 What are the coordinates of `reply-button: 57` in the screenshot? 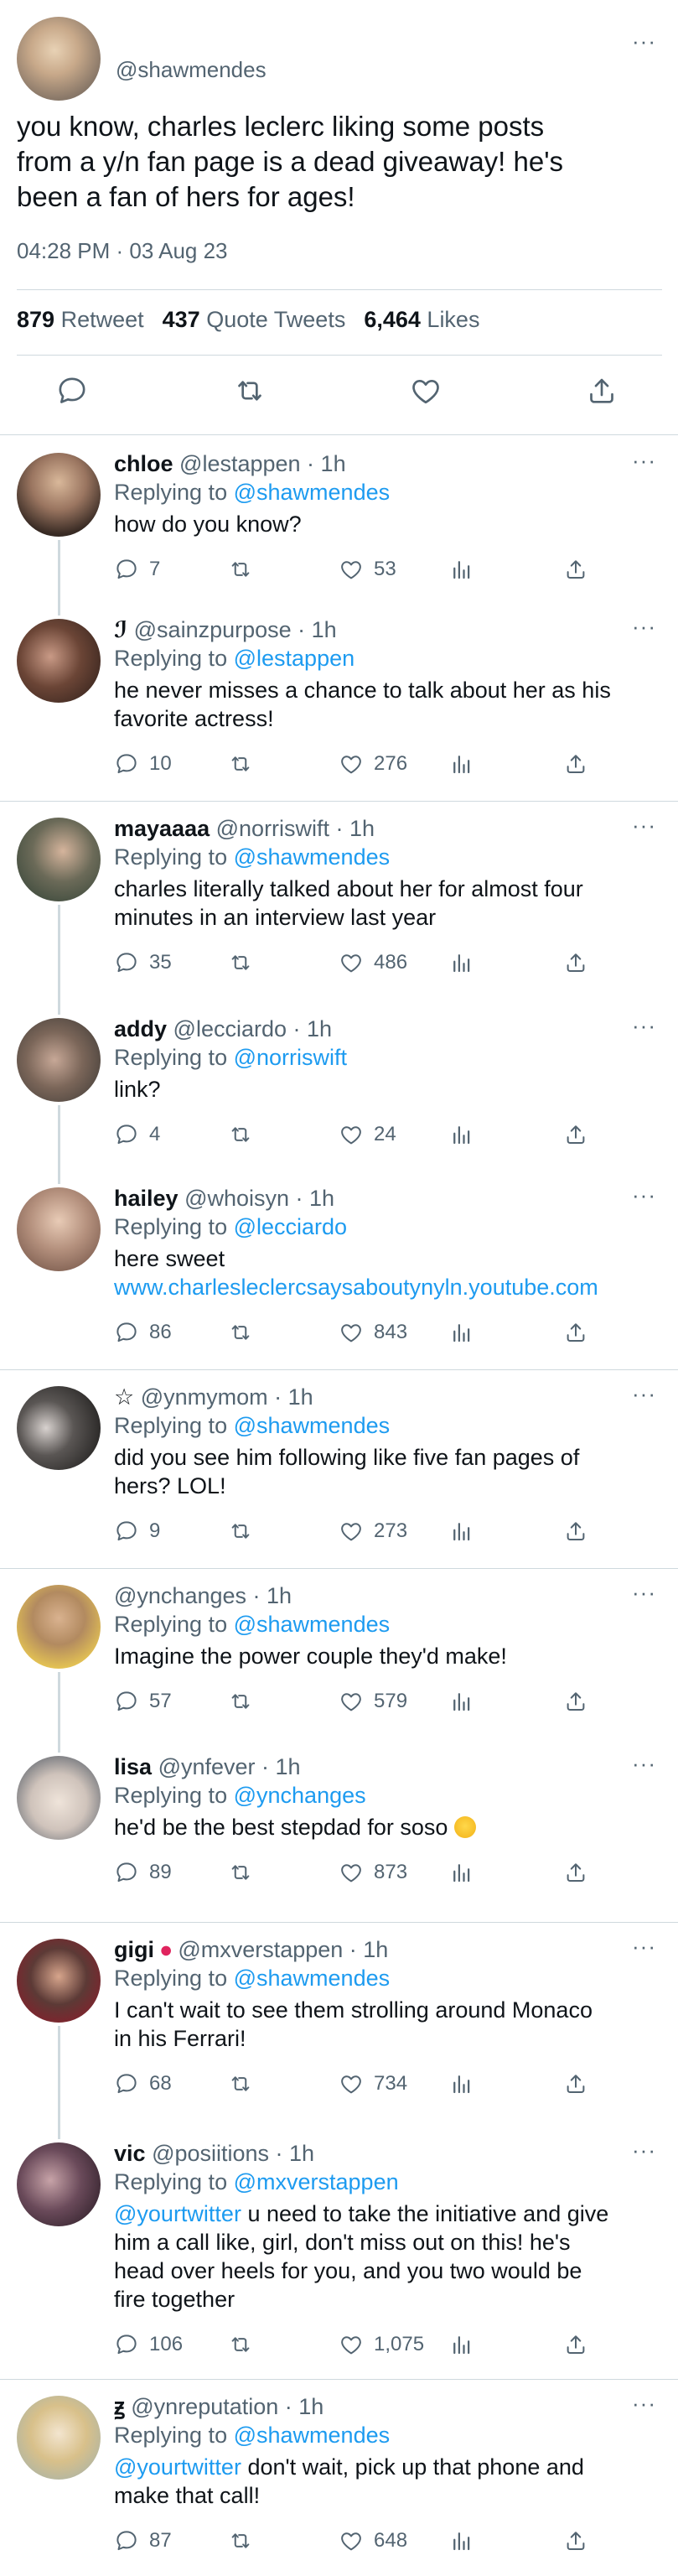 It's located at (143, 1701).